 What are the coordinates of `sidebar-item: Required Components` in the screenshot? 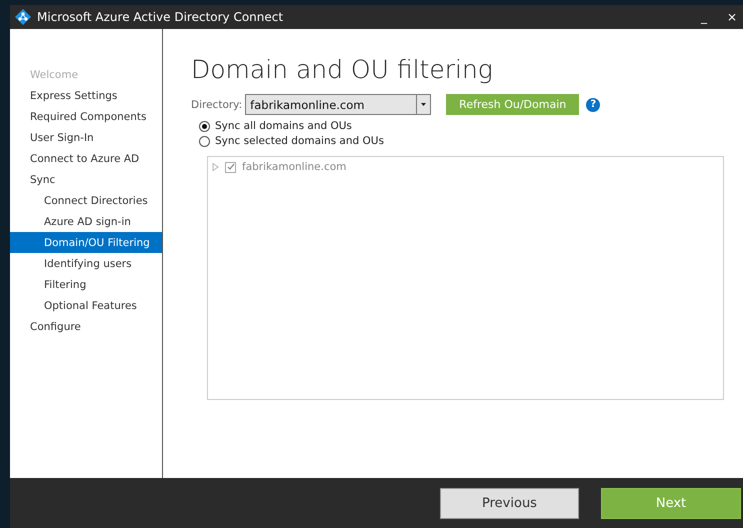 It's located at (86, 116).